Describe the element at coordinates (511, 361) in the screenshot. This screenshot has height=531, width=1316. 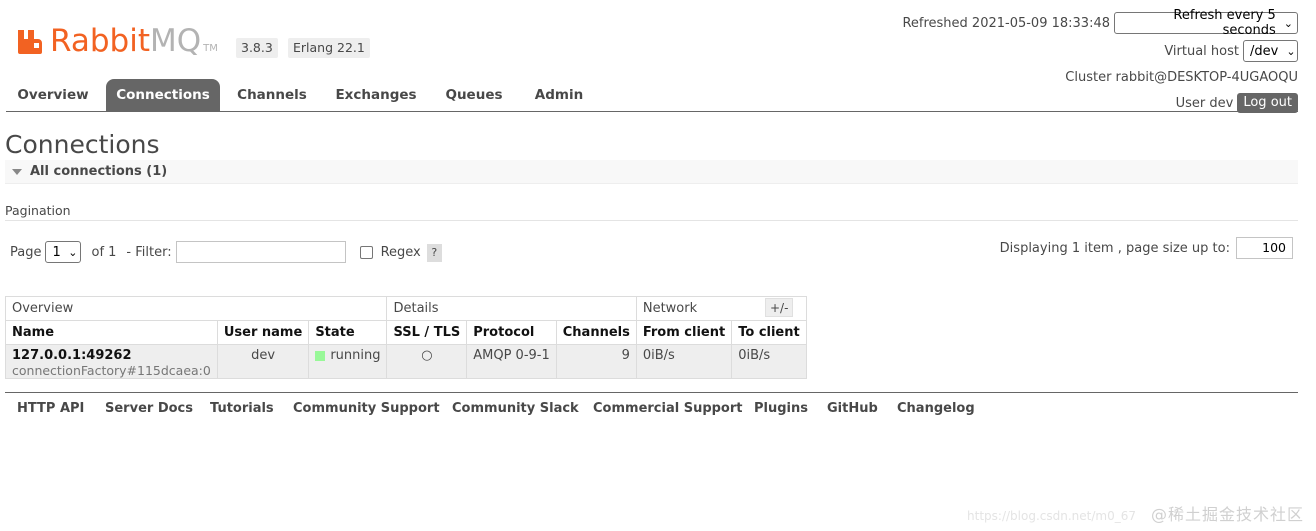
I see `cell-protocol: AMQP 0-9-1` at that location.